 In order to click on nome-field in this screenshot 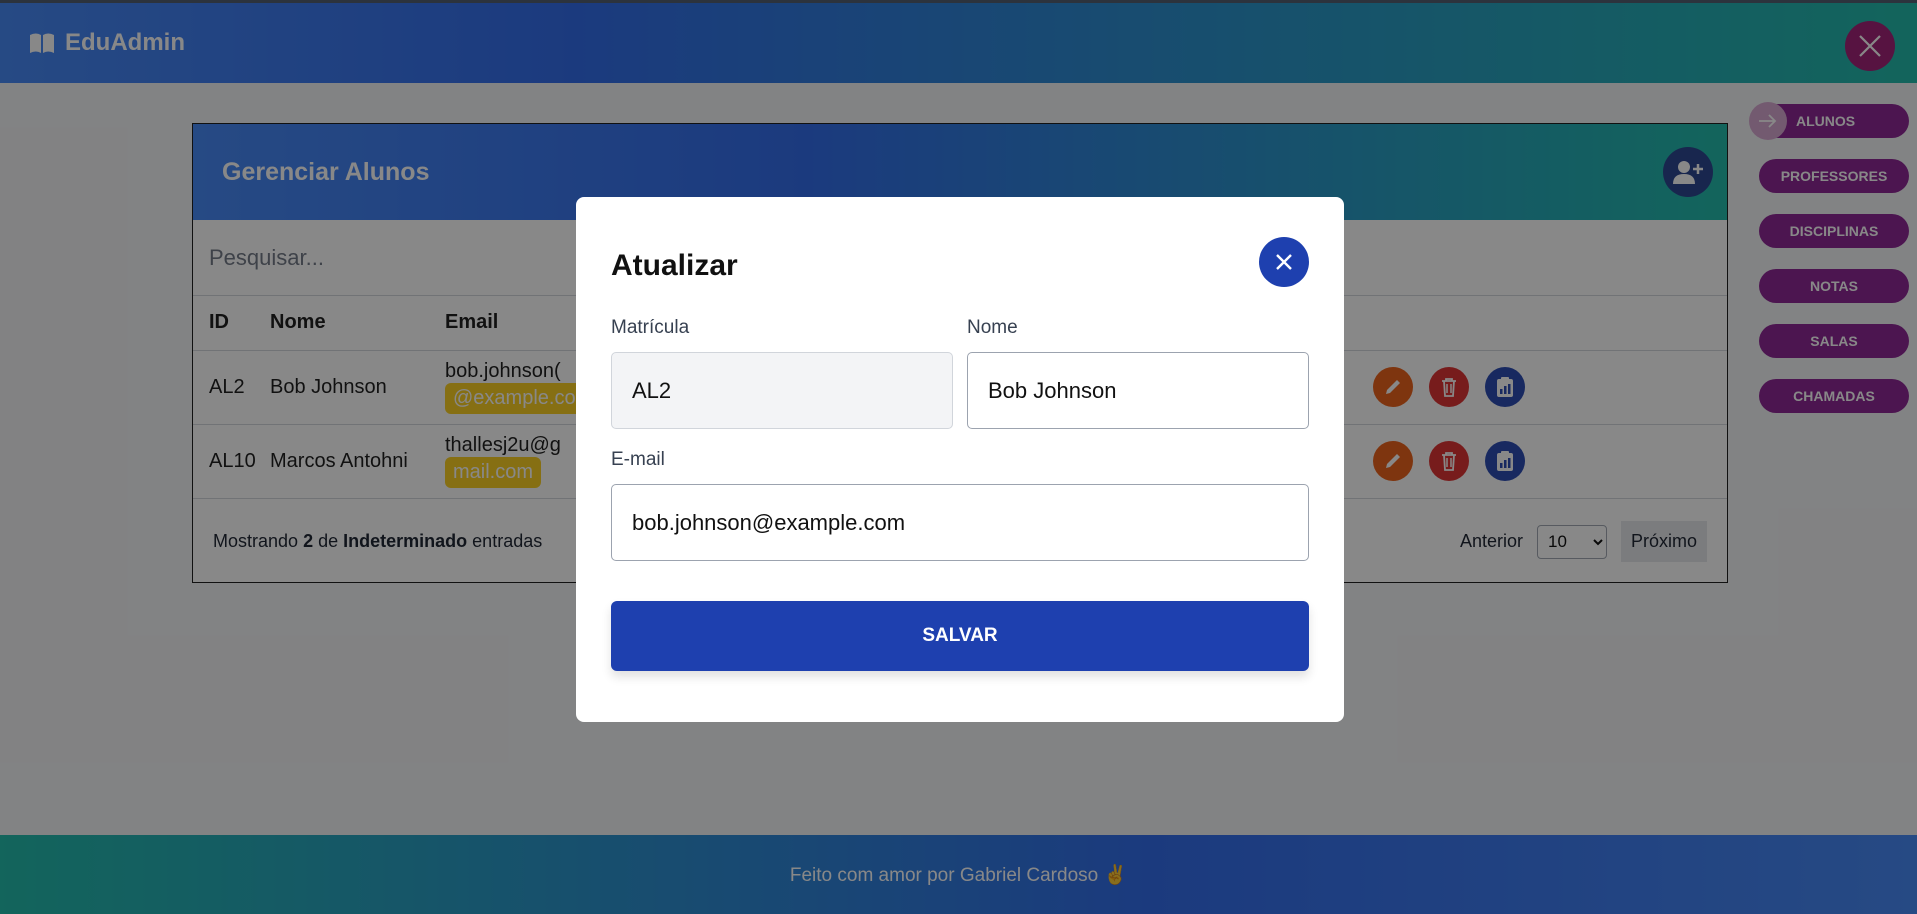, I will do `click(1138, 390)`.